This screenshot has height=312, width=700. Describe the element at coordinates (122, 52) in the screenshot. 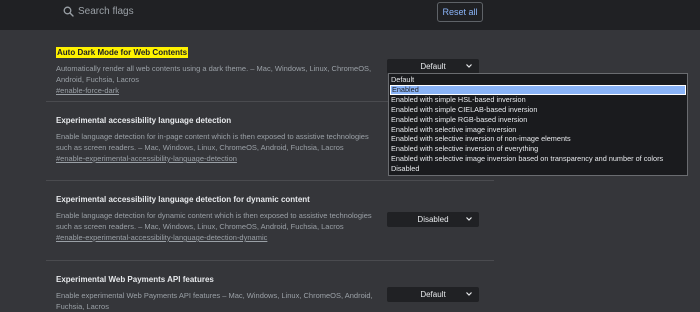

I see `flag-title: Auto Dark Mode for Web Contents` at that location.